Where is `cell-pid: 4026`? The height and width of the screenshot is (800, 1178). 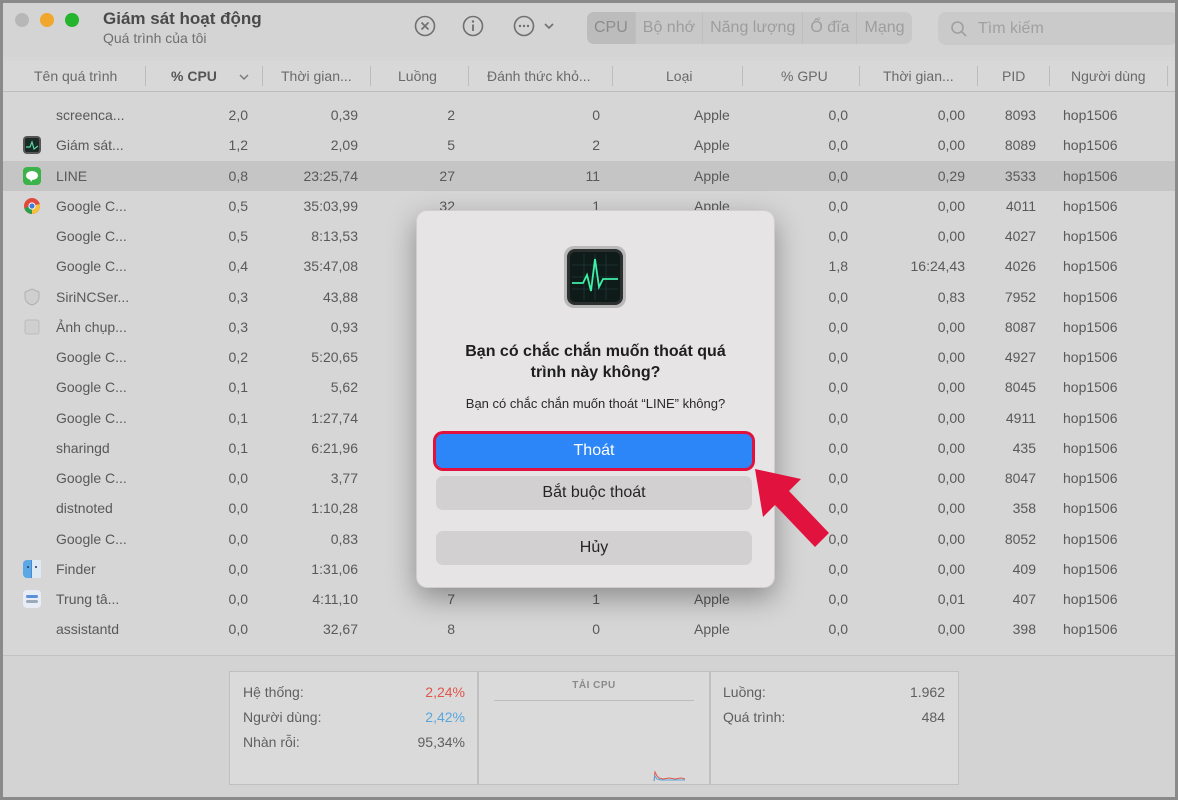
cell-pid: 4026 is located at coordinates (1020, 266).